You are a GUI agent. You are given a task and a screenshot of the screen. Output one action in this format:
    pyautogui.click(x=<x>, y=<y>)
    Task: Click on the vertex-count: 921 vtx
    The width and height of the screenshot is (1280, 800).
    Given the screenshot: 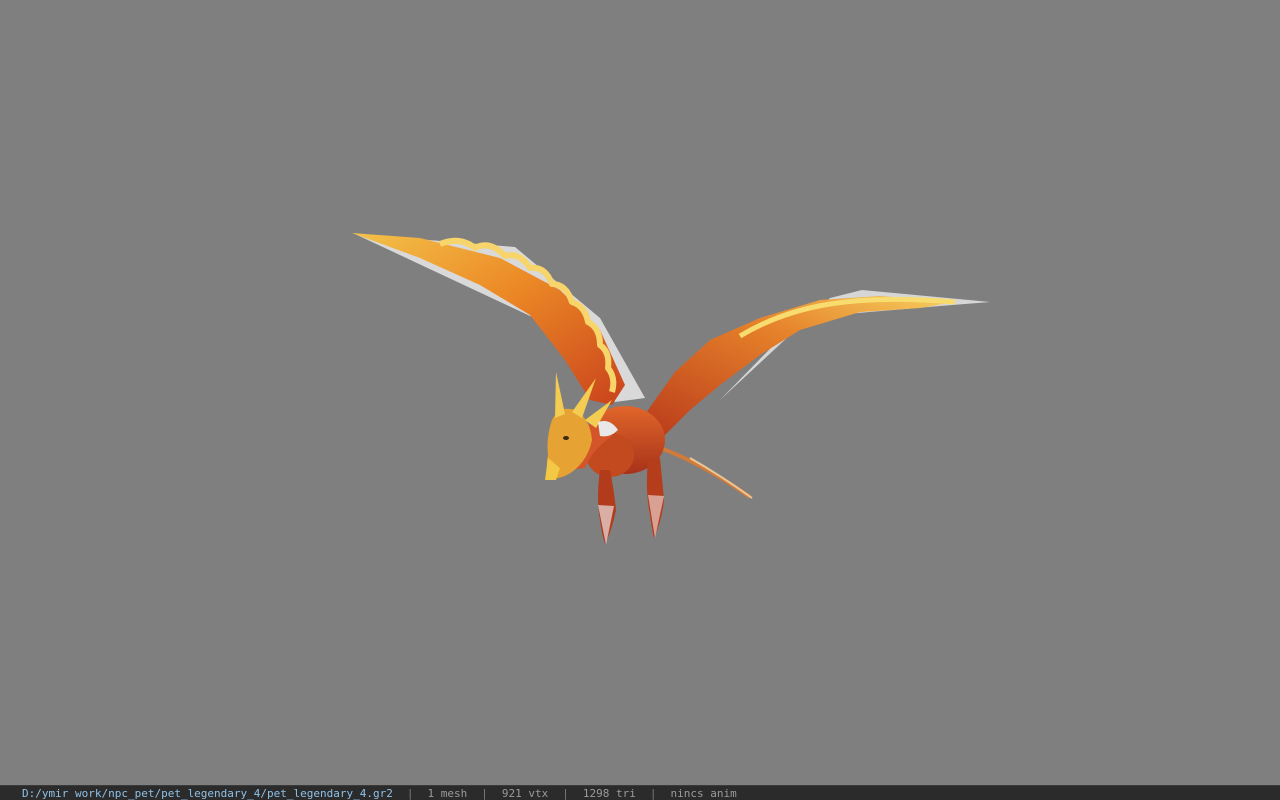 What is the action you would take?
    pyautogui.click(x=525, y=793)
    